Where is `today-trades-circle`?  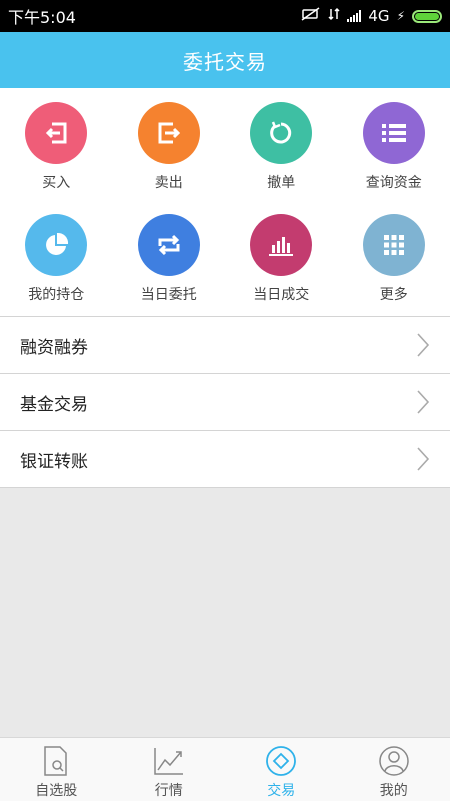 today-trades-circle is located at coordinates (281, 245).